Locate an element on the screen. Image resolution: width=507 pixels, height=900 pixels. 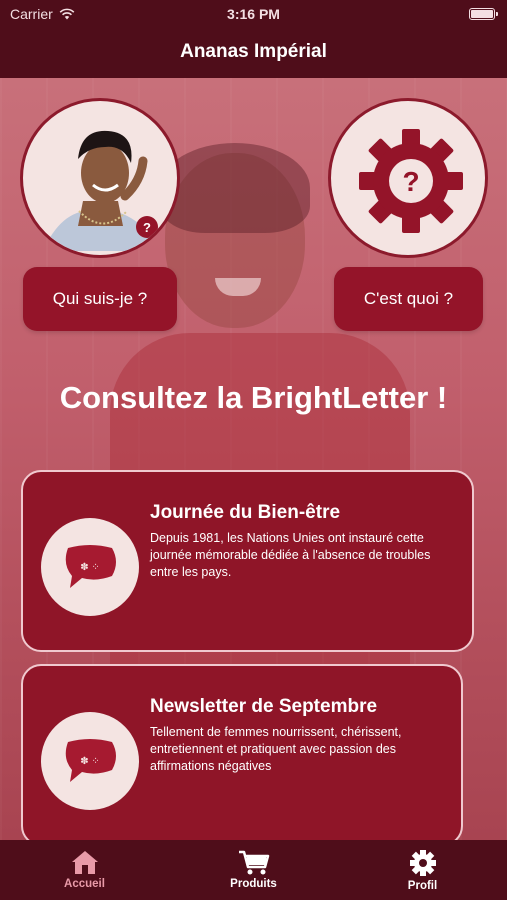
gear-question-icon: ? is located at coordinates (411, 181).